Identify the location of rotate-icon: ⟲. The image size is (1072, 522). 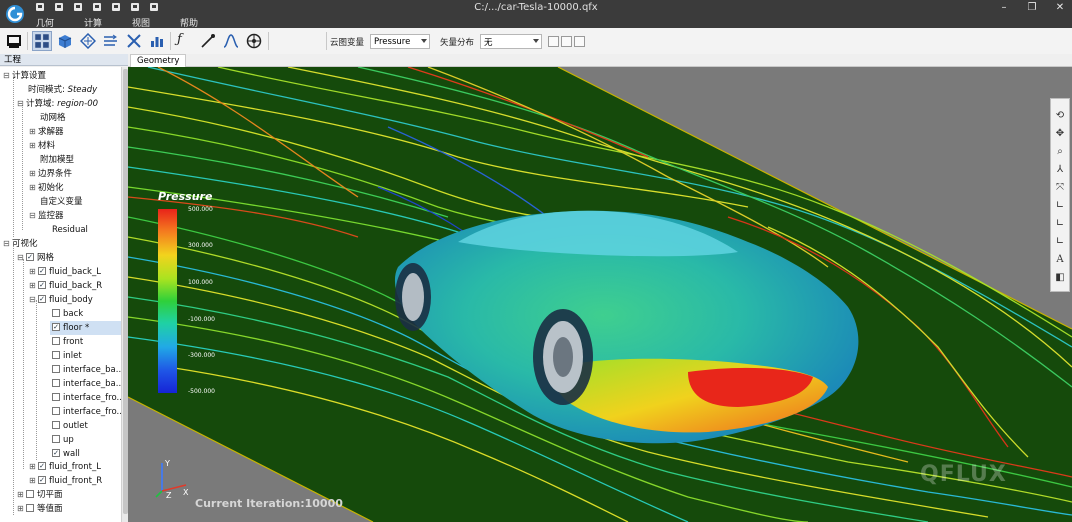
(1060, 116).